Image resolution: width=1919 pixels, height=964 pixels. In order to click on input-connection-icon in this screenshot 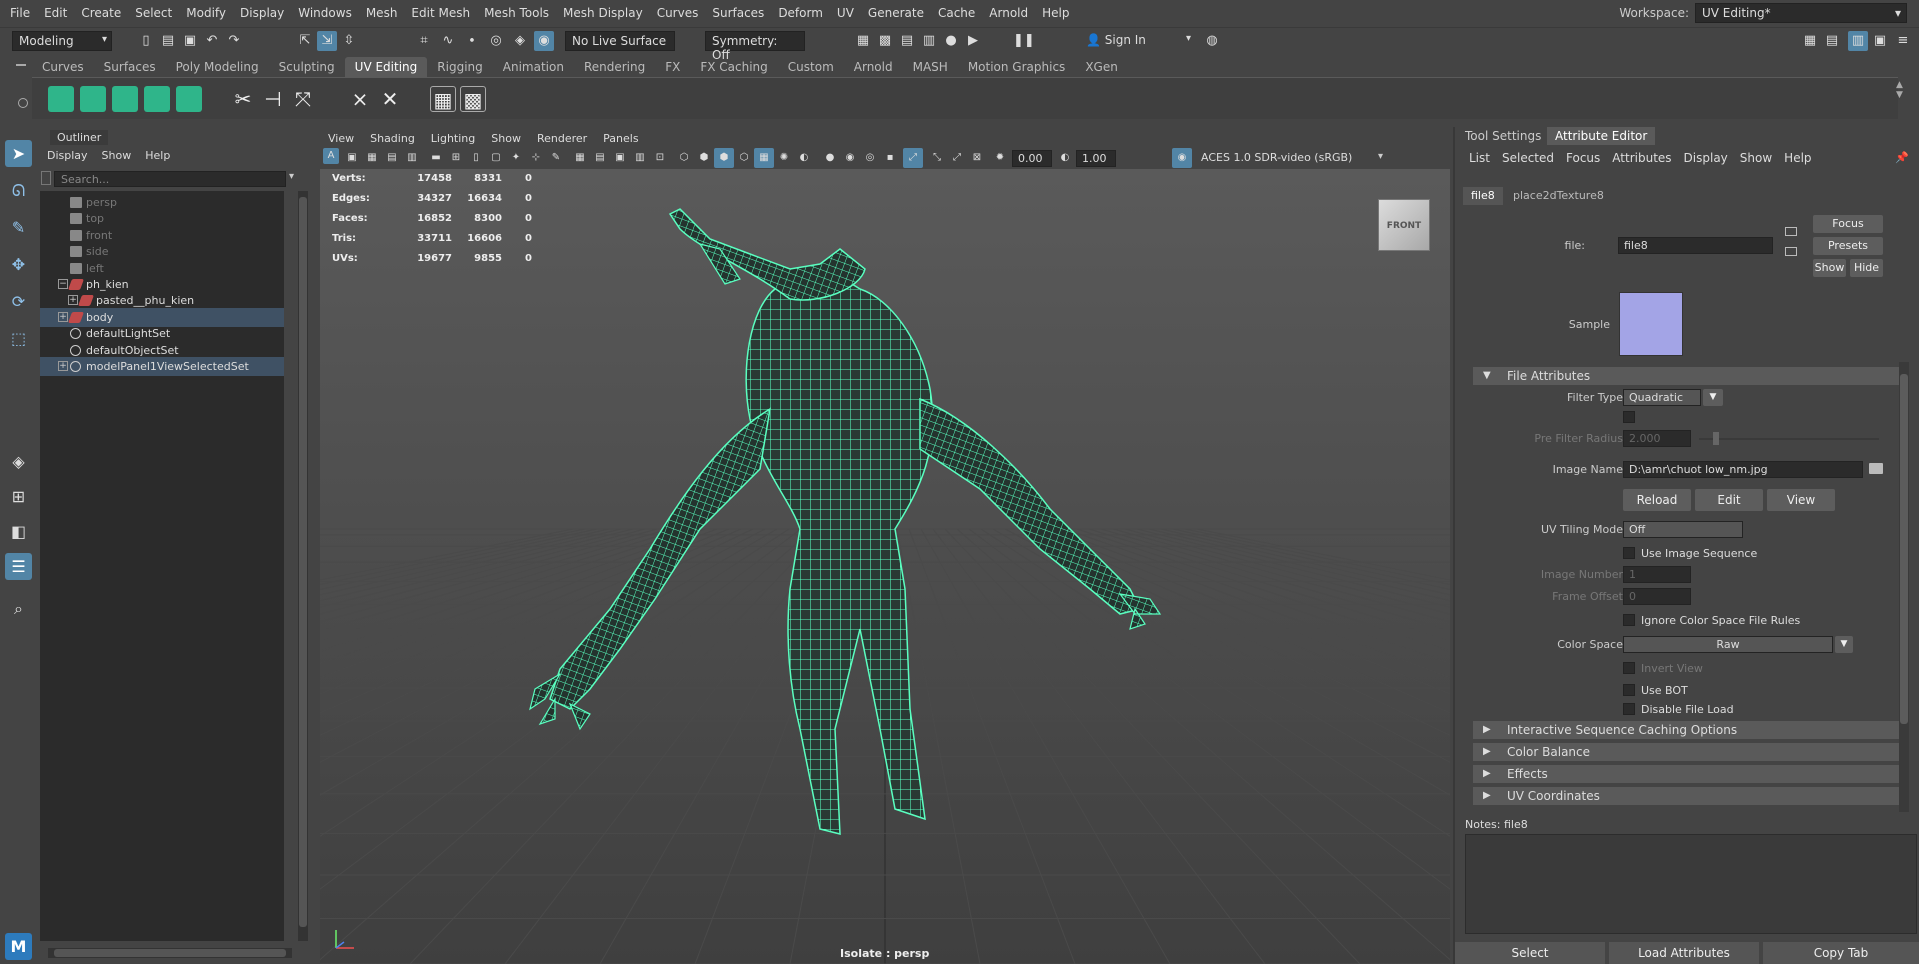, I will do `click(1791, 231)`.